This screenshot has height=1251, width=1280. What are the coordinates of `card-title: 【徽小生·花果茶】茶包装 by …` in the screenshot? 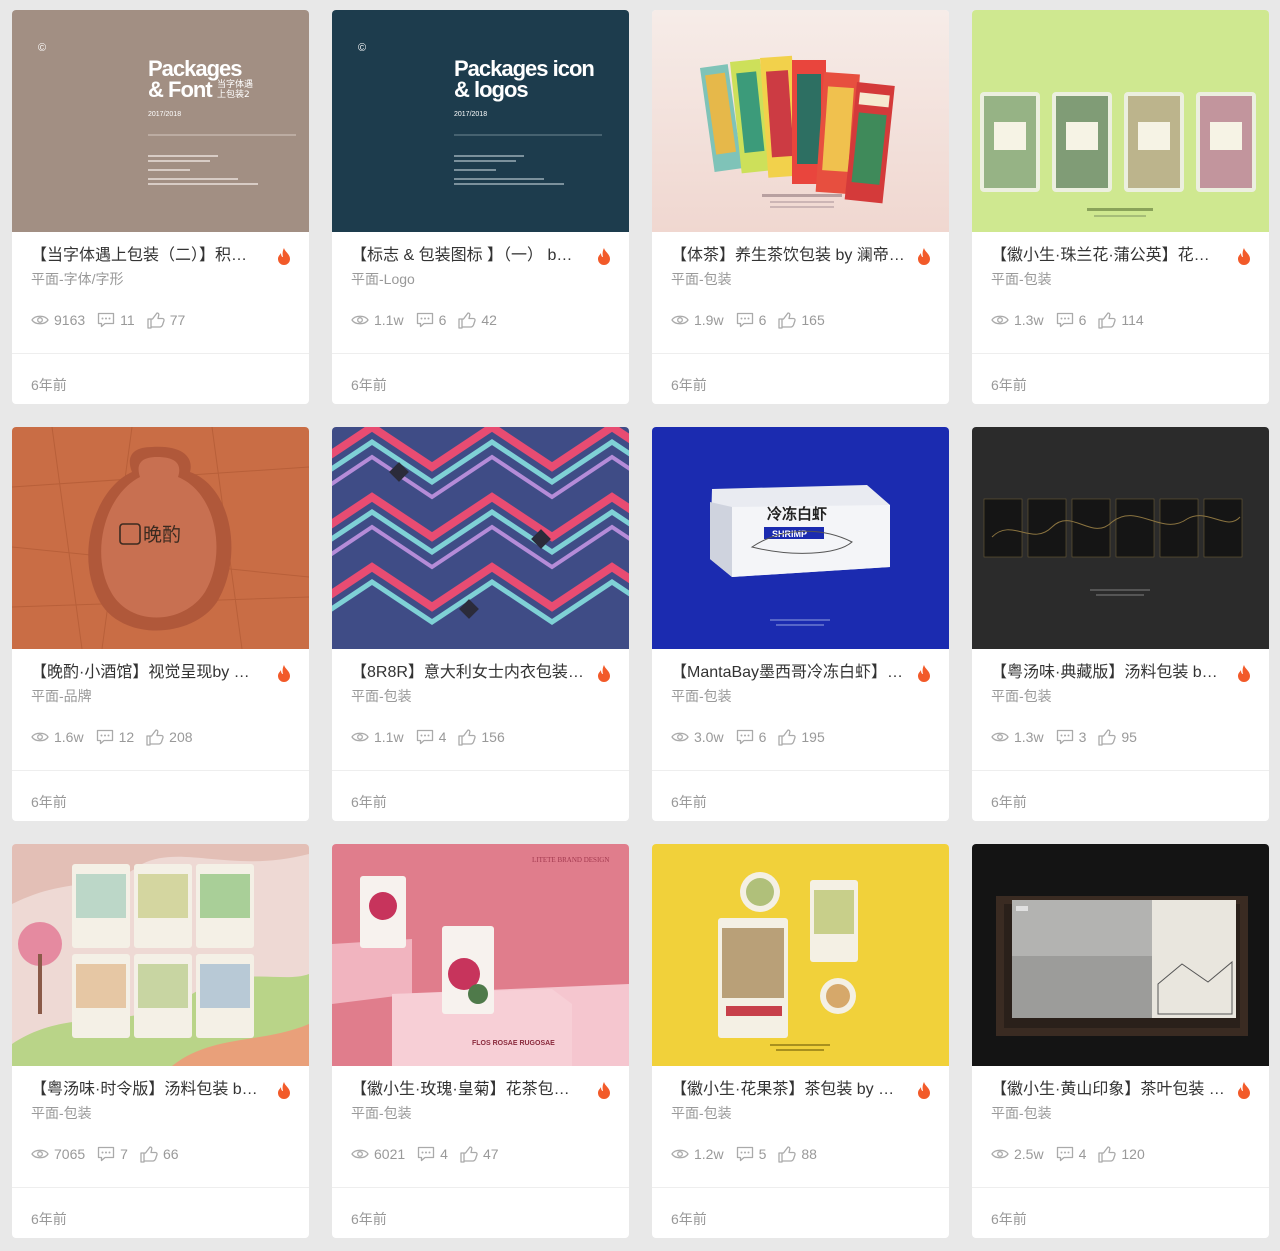 It's located at (789, 1090).